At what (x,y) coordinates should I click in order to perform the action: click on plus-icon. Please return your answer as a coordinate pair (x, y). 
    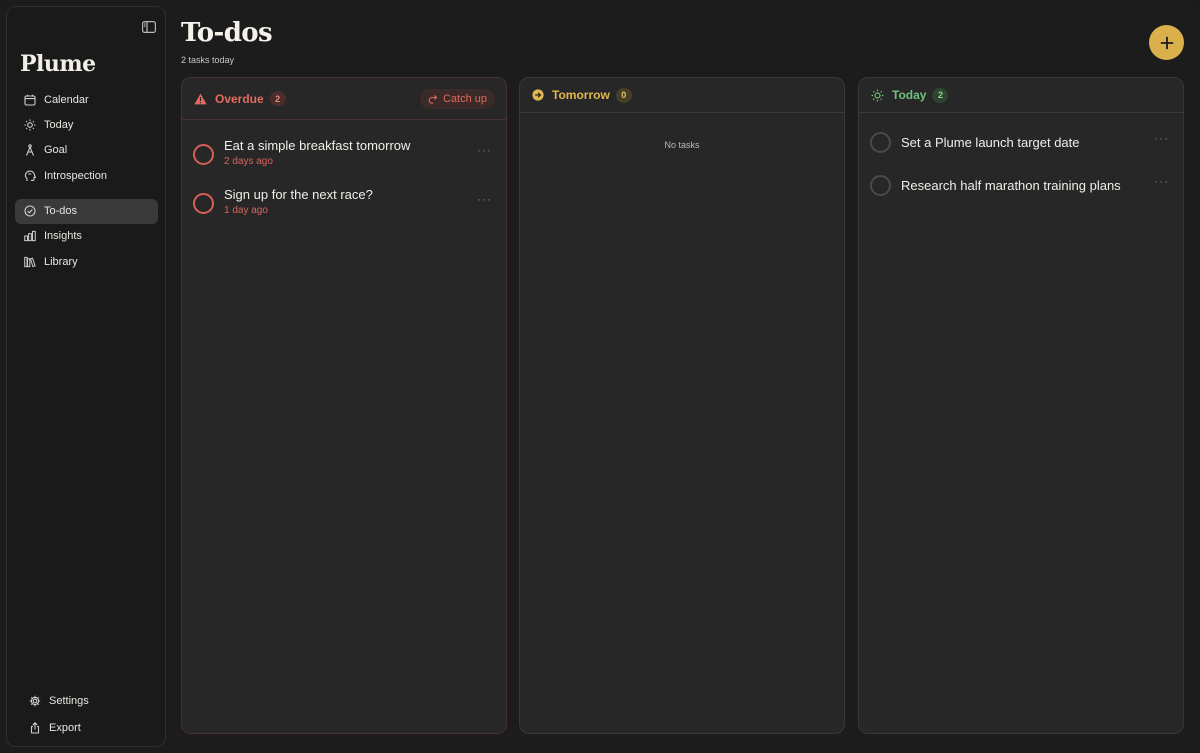
    Looking at the image, I should click on (1166, 42).